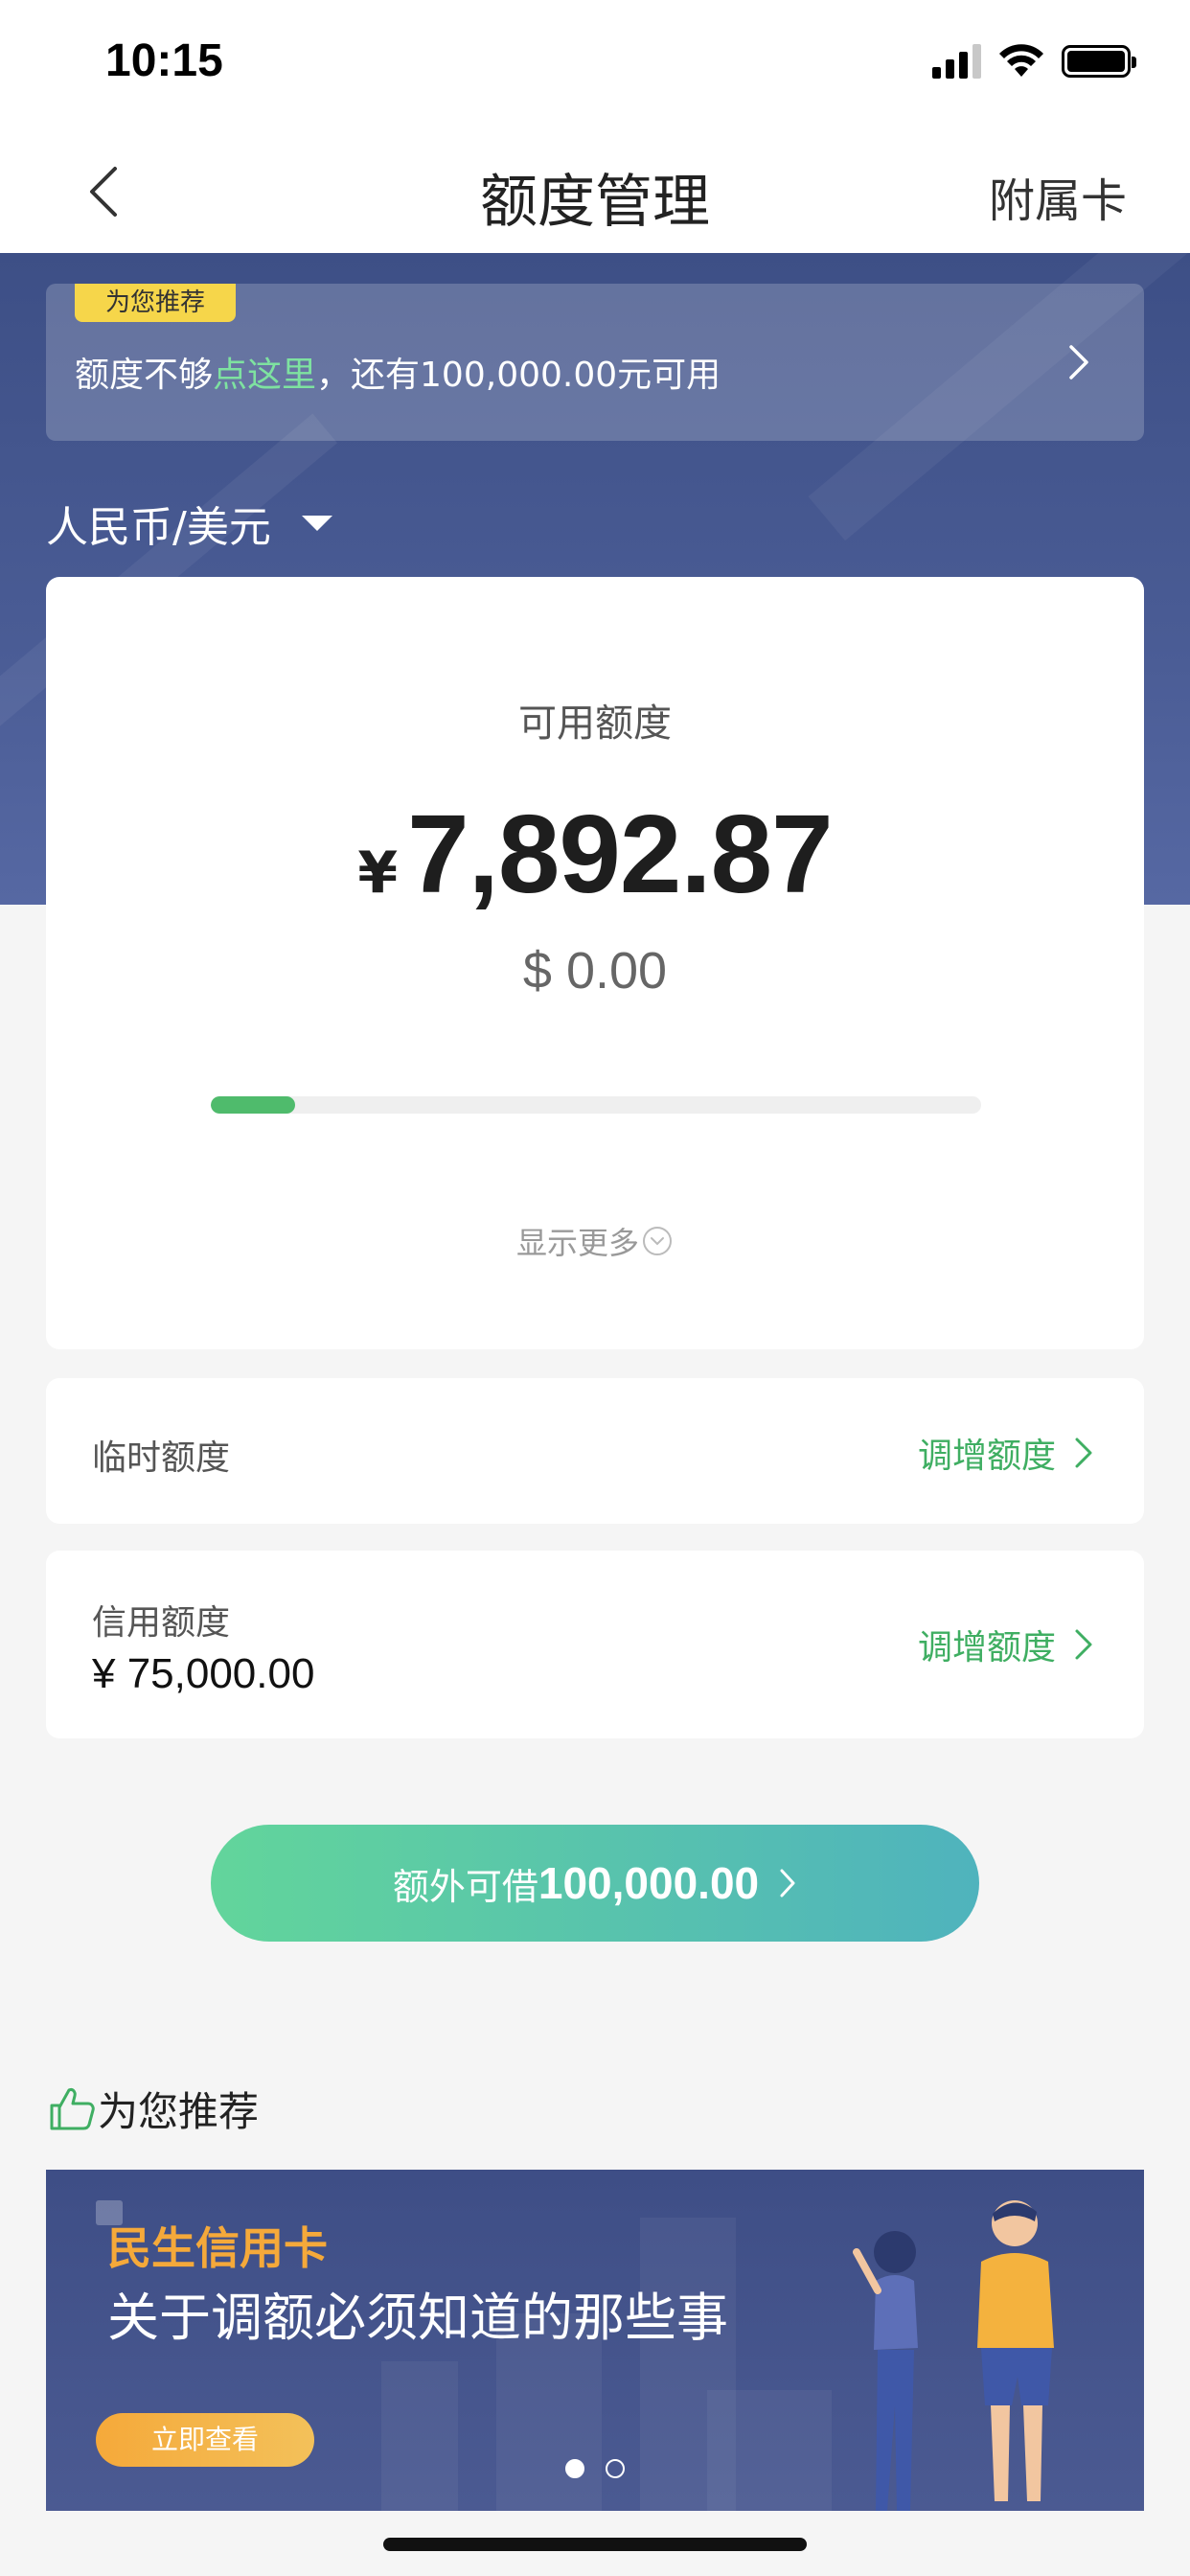 This screenshot has height=2576, width=1190. What do you see at coordinates (164, 60) in the screenshot?
I see `status-time: 10:15` at bounding box center [164, 60].